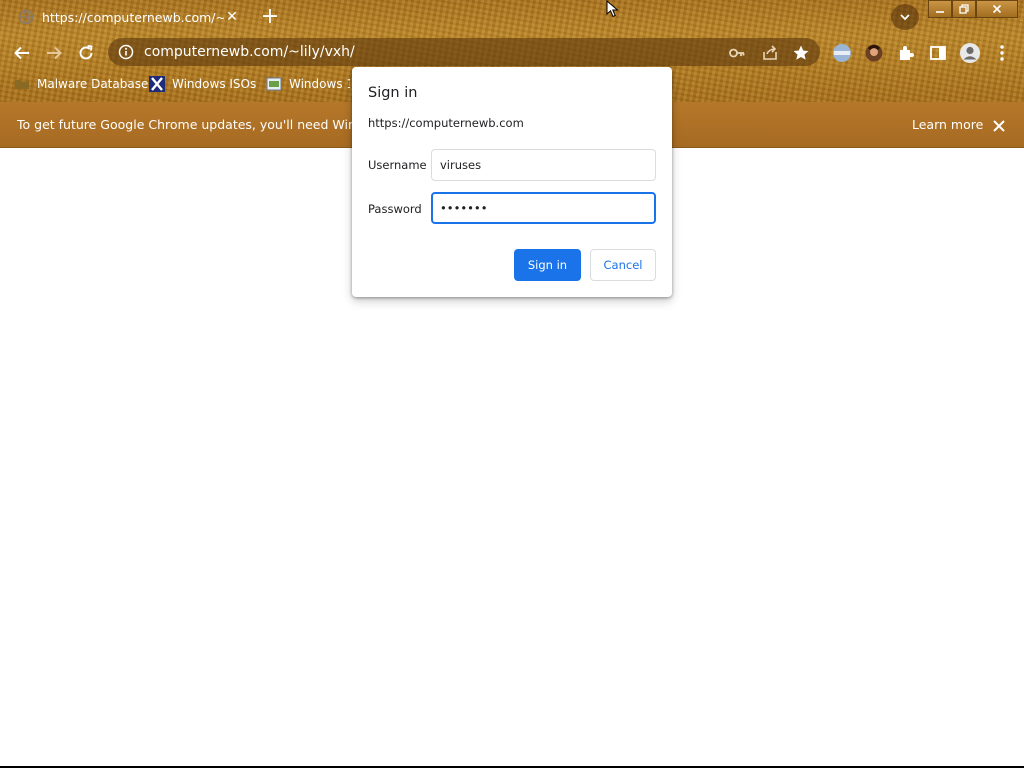  What do you see at coordinates (547, 265) in the screenshot?
I see `sign-in-button: Sign in` at bounding box center [547, 265].